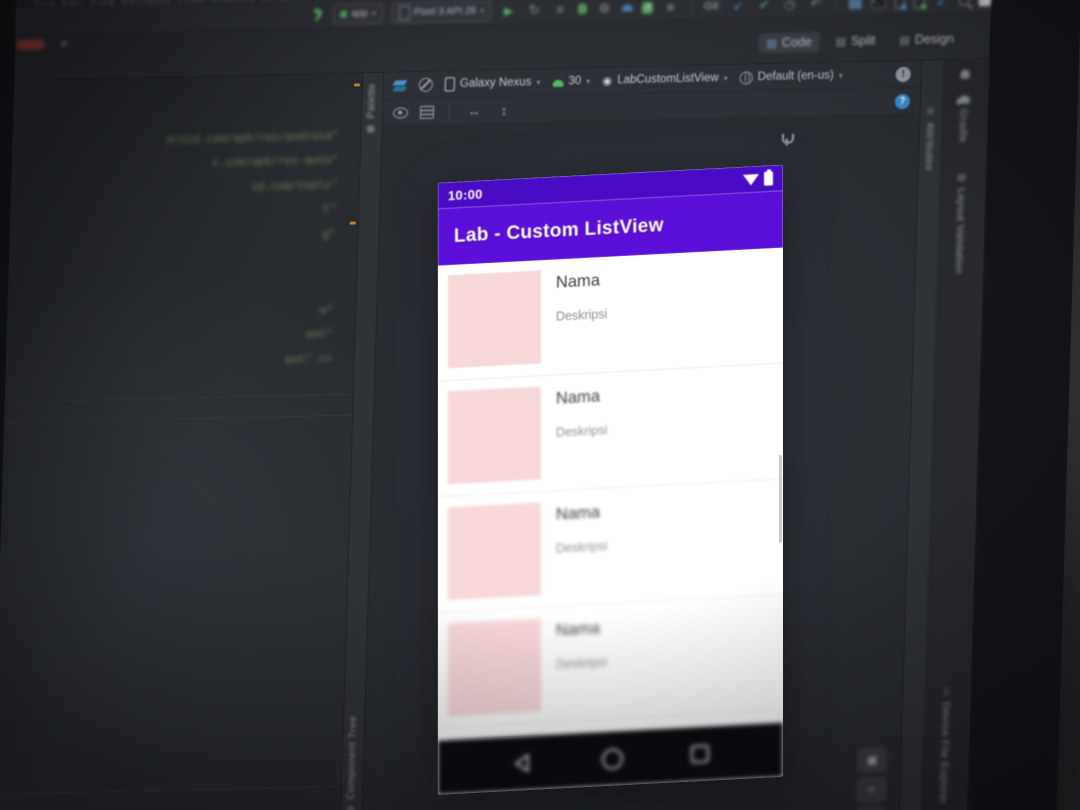 The height and width of the screenshot is (810, 1080). Describe the element at coordinates (450, 84) in the screenshot. I see `phone-icon` at that location.